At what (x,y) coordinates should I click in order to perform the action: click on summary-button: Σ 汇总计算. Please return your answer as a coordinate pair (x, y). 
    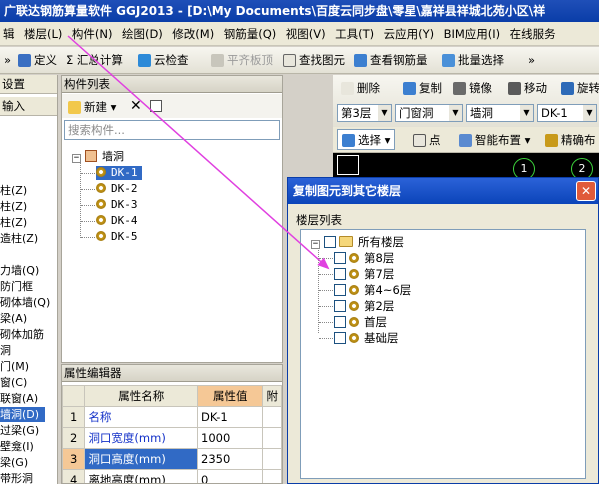
    Looking at the image, I should click on (94, 60).